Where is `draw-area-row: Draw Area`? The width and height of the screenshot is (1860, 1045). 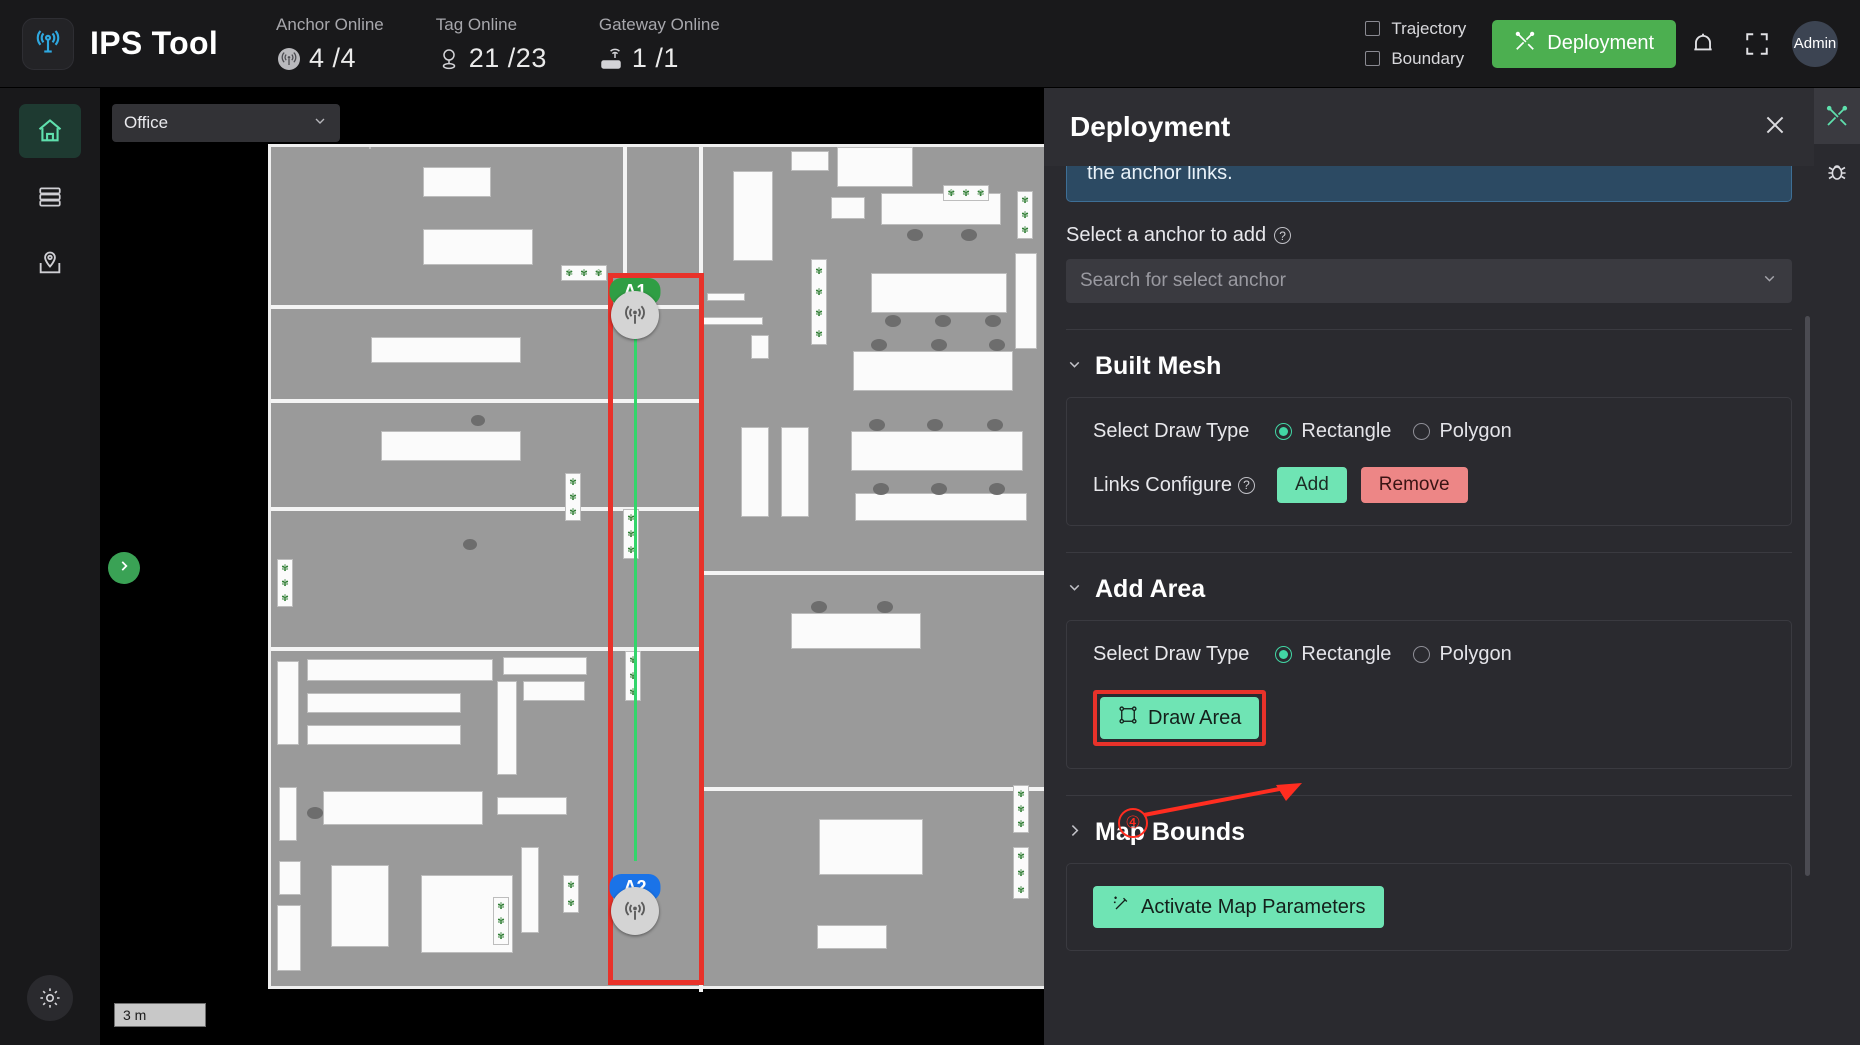
draw-area-row: Draw Area is located at coordinates (1429, 718).